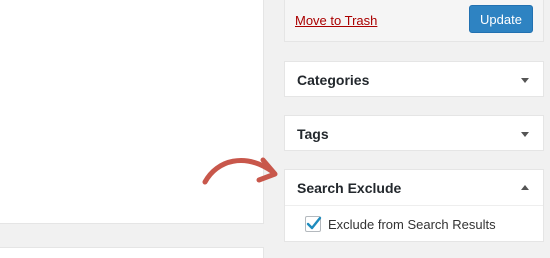 This screenshot has height=258, width=550. I want to click on exclude-from-search-checkbox, so click(313, 224).